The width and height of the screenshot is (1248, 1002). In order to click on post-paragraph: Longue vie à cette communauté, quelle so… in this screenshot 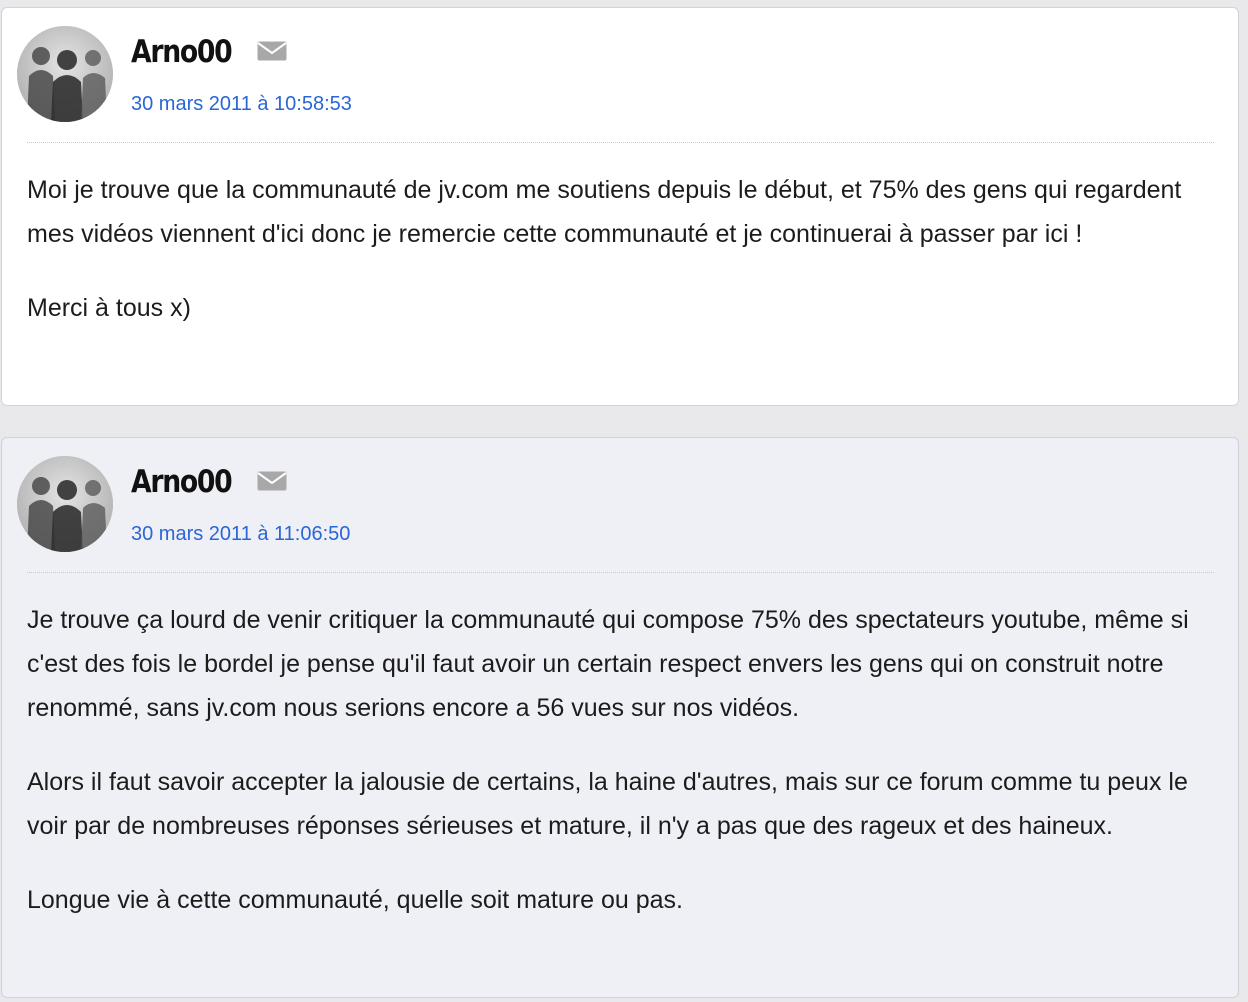, I will do `click(355, 900)`.